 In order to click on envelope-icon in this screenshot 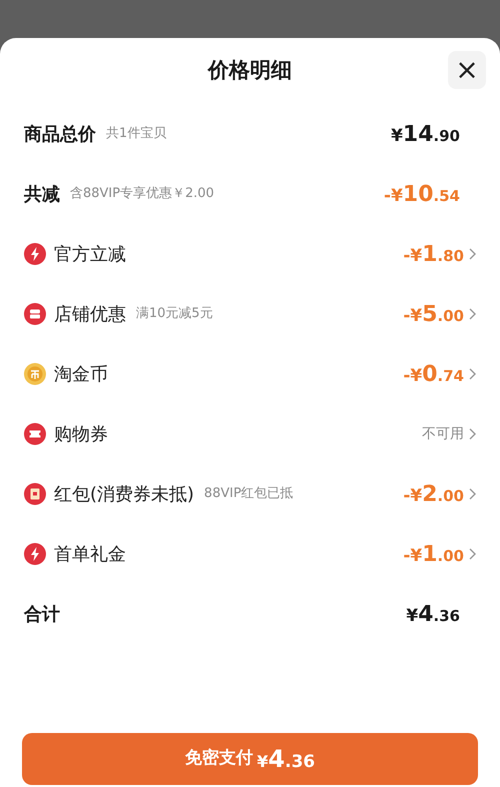, I will do `click(35, 494)`.